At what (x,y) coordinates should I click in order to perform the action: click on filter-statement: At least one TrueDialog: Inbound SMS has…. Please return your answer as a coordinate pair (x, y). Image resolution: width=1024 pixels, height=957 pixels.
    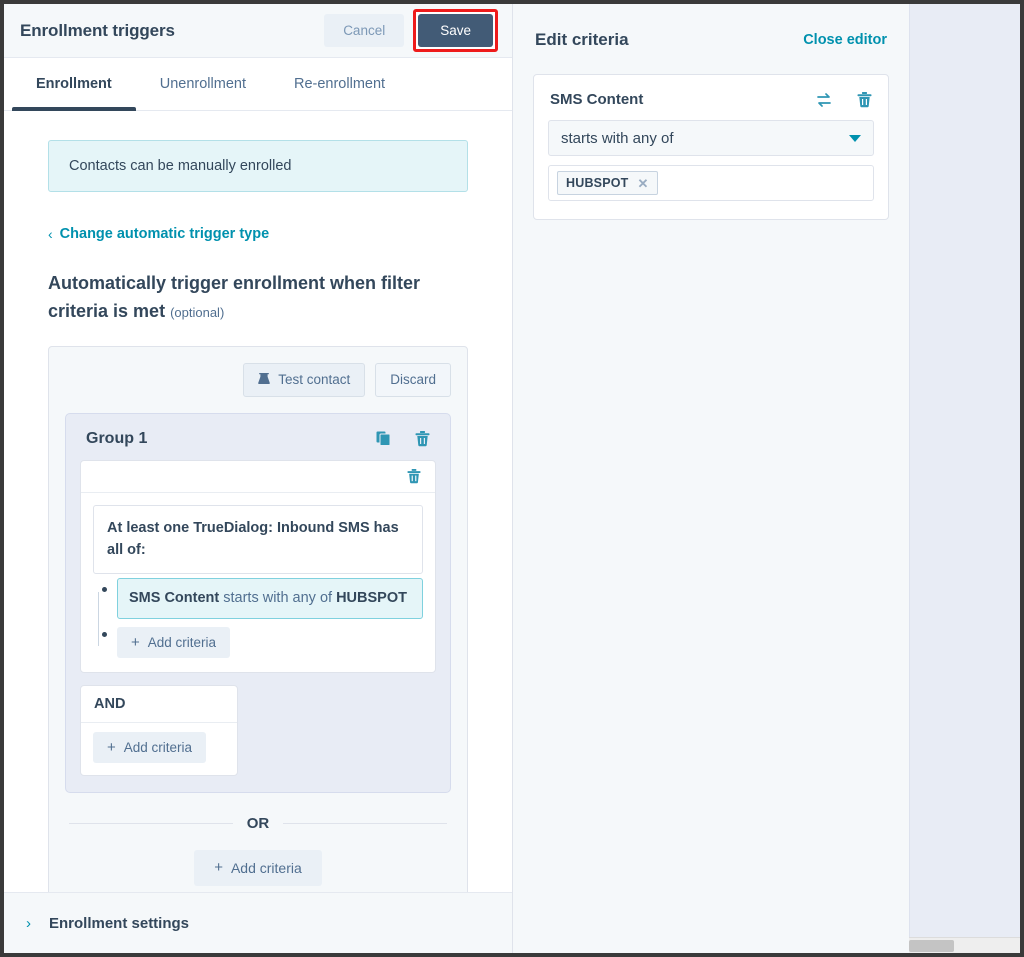
    Looking at the image, I should click on (258, 539).